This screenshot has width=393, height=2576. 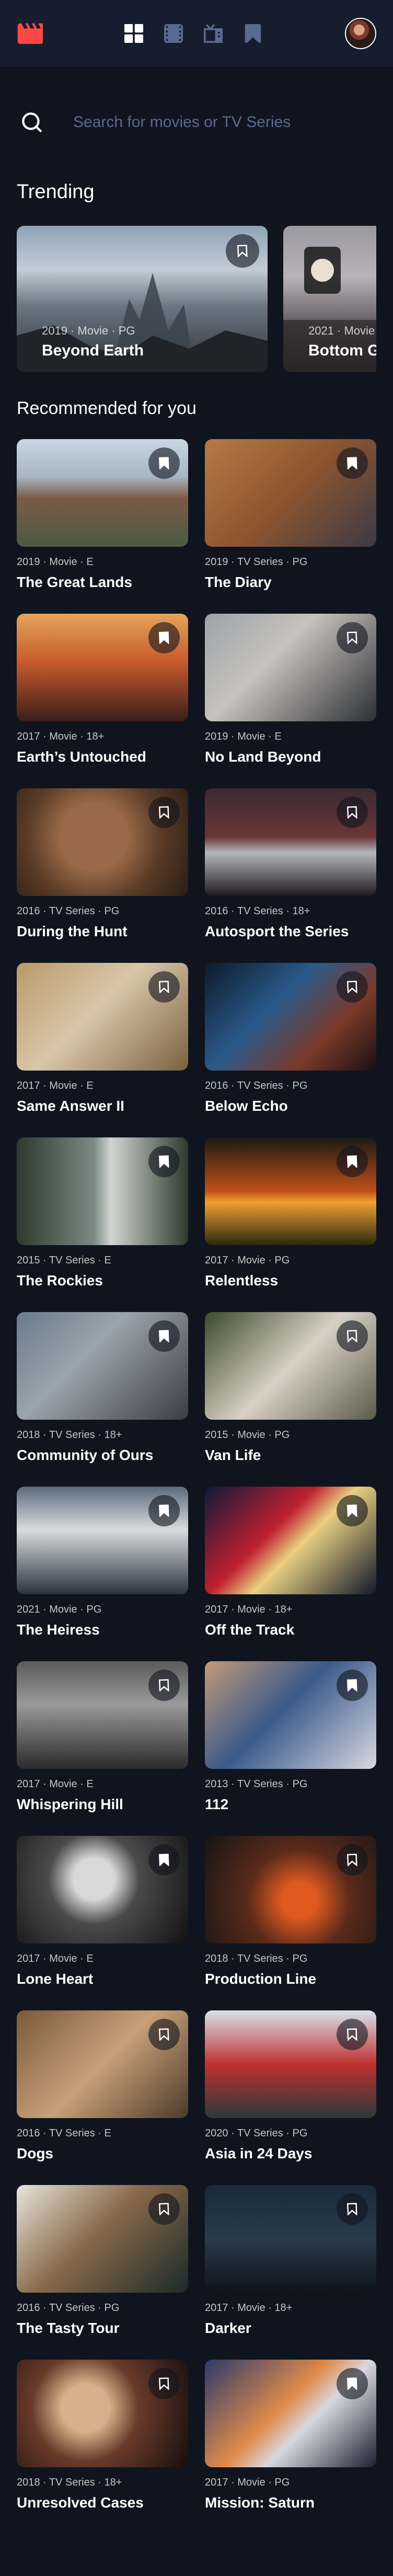 What do you see at coordinates (290, 1224) in the screenshot?
I see `media-card: 2017 · Movie · PG Relentless` at bounding box center [290, 1224].